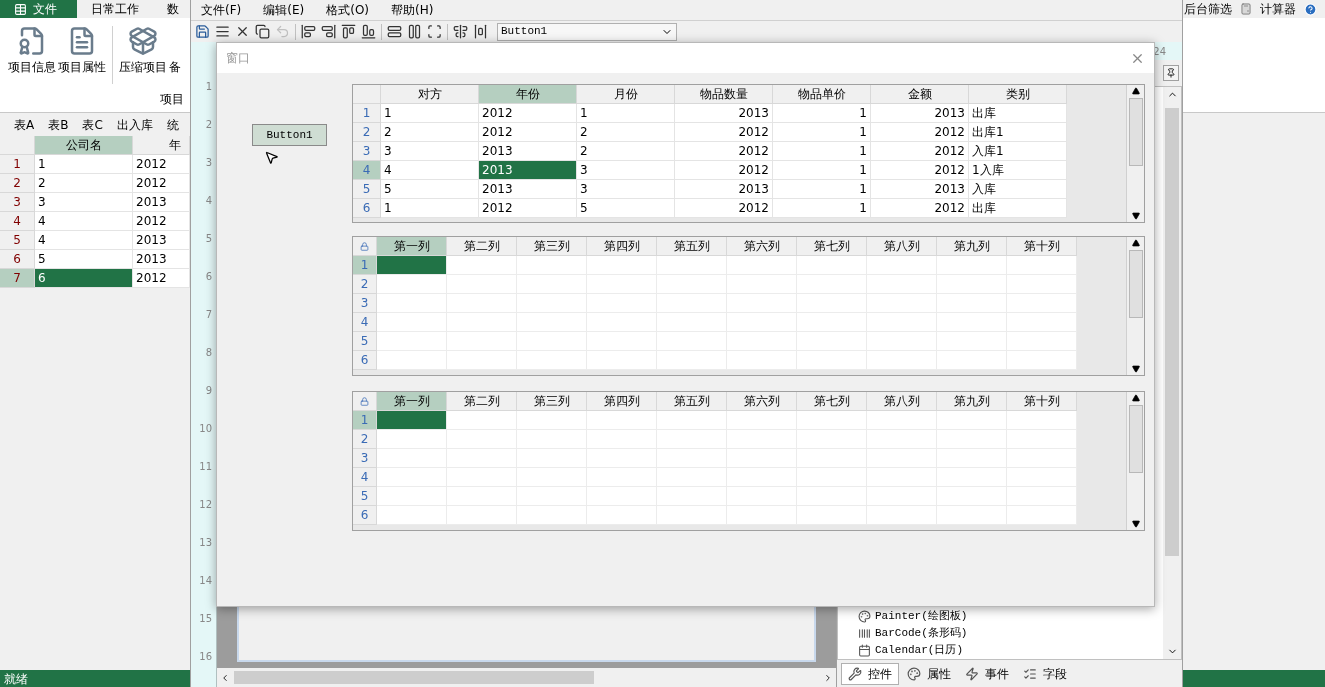 This screenshot has width=1325, height=687. Describe the element at coordinates (115, 9) in the screenshot. I see `ribbon-tab: 日常工作` at that location.